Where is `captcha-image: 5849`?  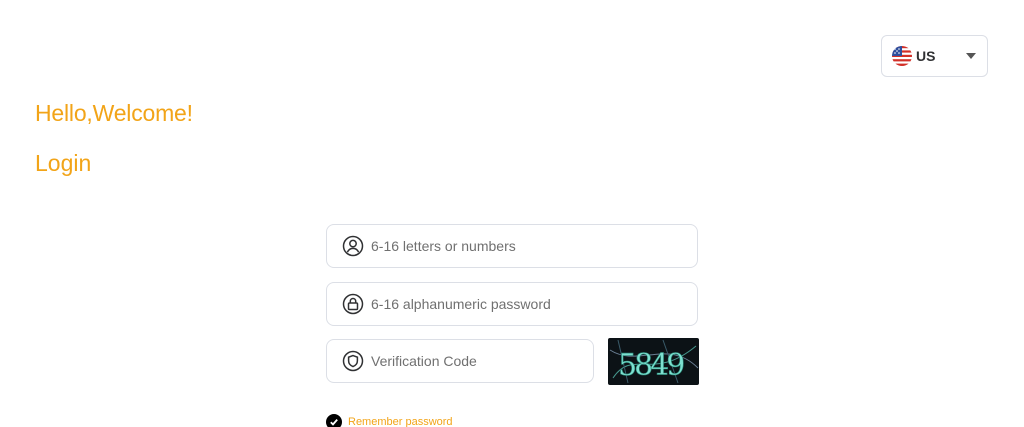 captcha-image: 5849 is located at coordinates (653, 361).